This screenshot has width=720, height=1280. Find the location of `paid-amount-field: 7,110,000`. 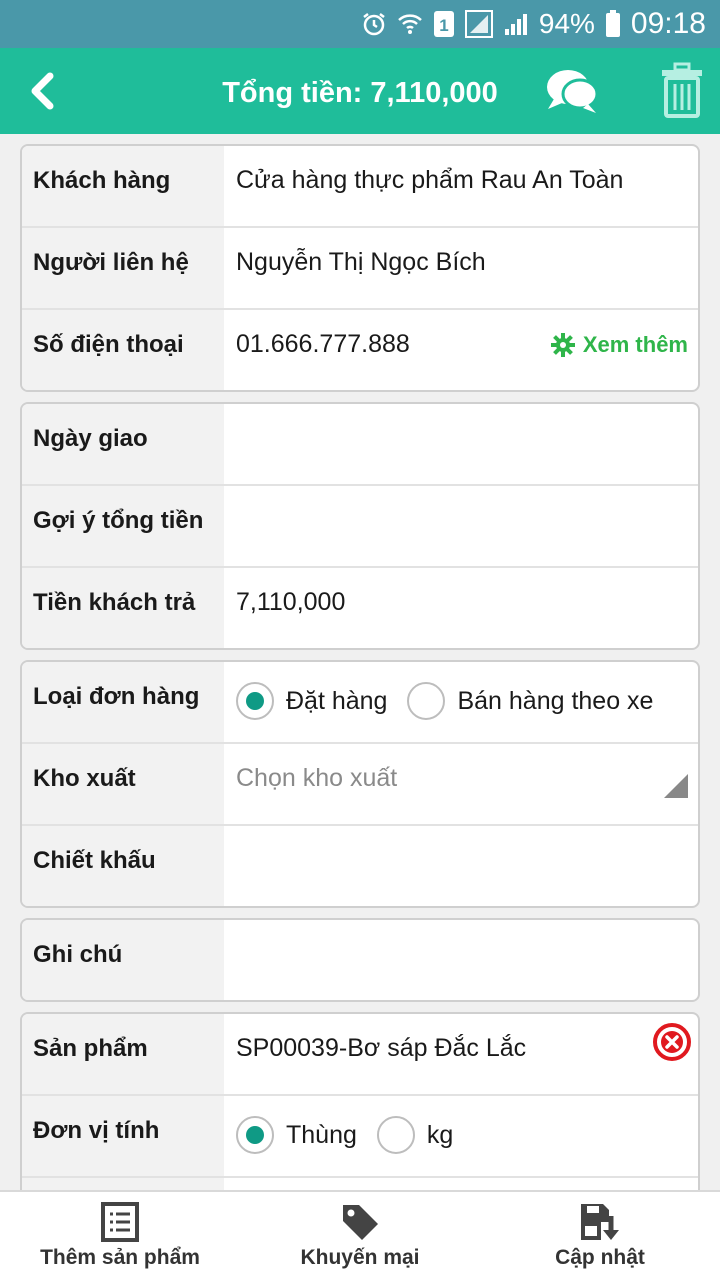

paid-amount-field: 7,110,000 is located at coordinates (467, 608).